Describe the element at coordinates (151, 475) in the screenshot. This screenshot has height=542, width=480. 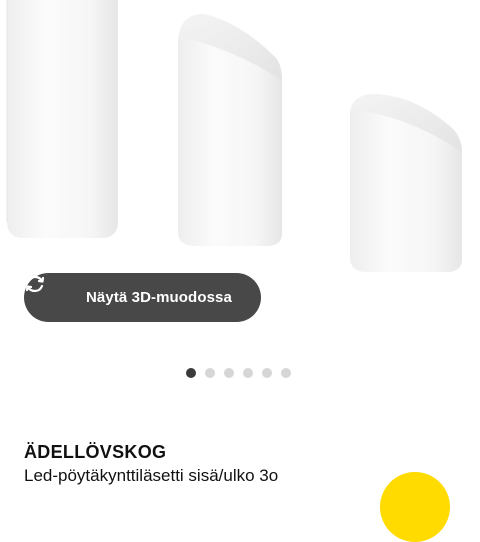
I see `product-description: Led-pöytäkynttiläsetti sisä/ulko 3o` at that location.